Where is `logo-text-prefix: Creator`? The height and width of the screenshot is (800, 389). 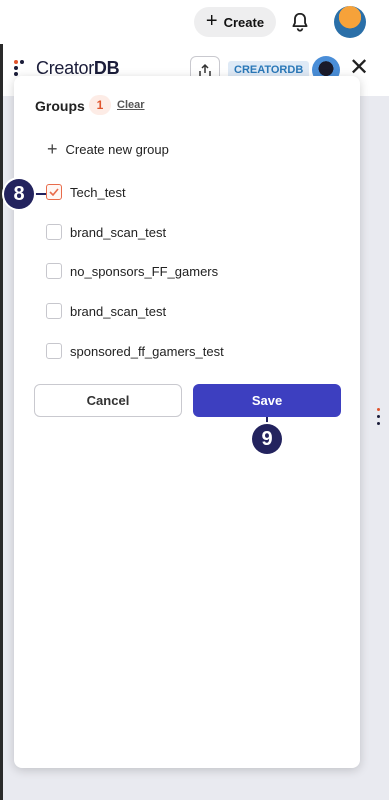 logo-text-prefix: Creator is located at coordinates (65, 68).